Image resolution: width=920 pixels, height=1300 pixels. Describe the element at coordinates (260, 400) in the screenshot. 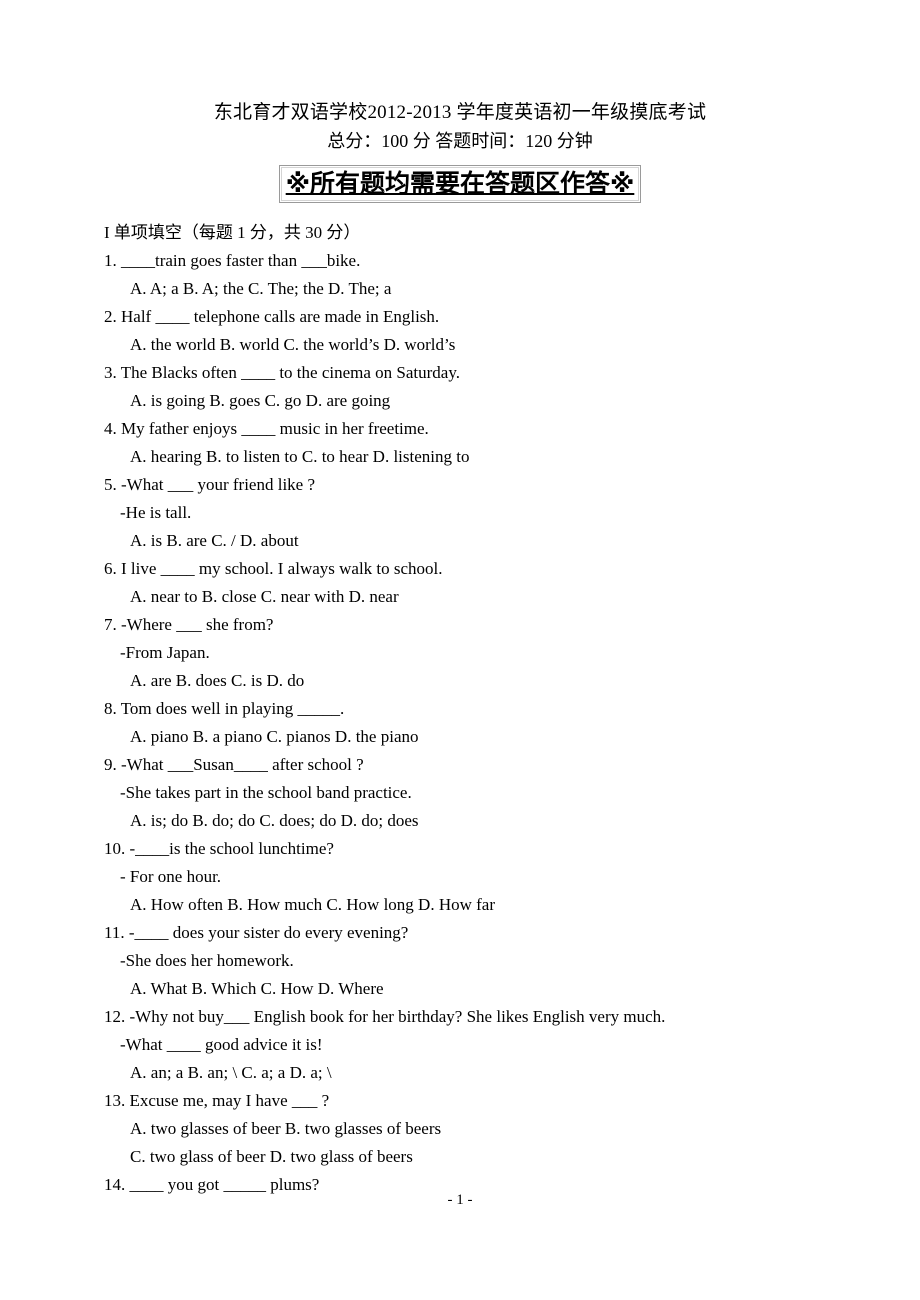

I see `question-options: A. is going B. goes C. go D. are going` at that location.